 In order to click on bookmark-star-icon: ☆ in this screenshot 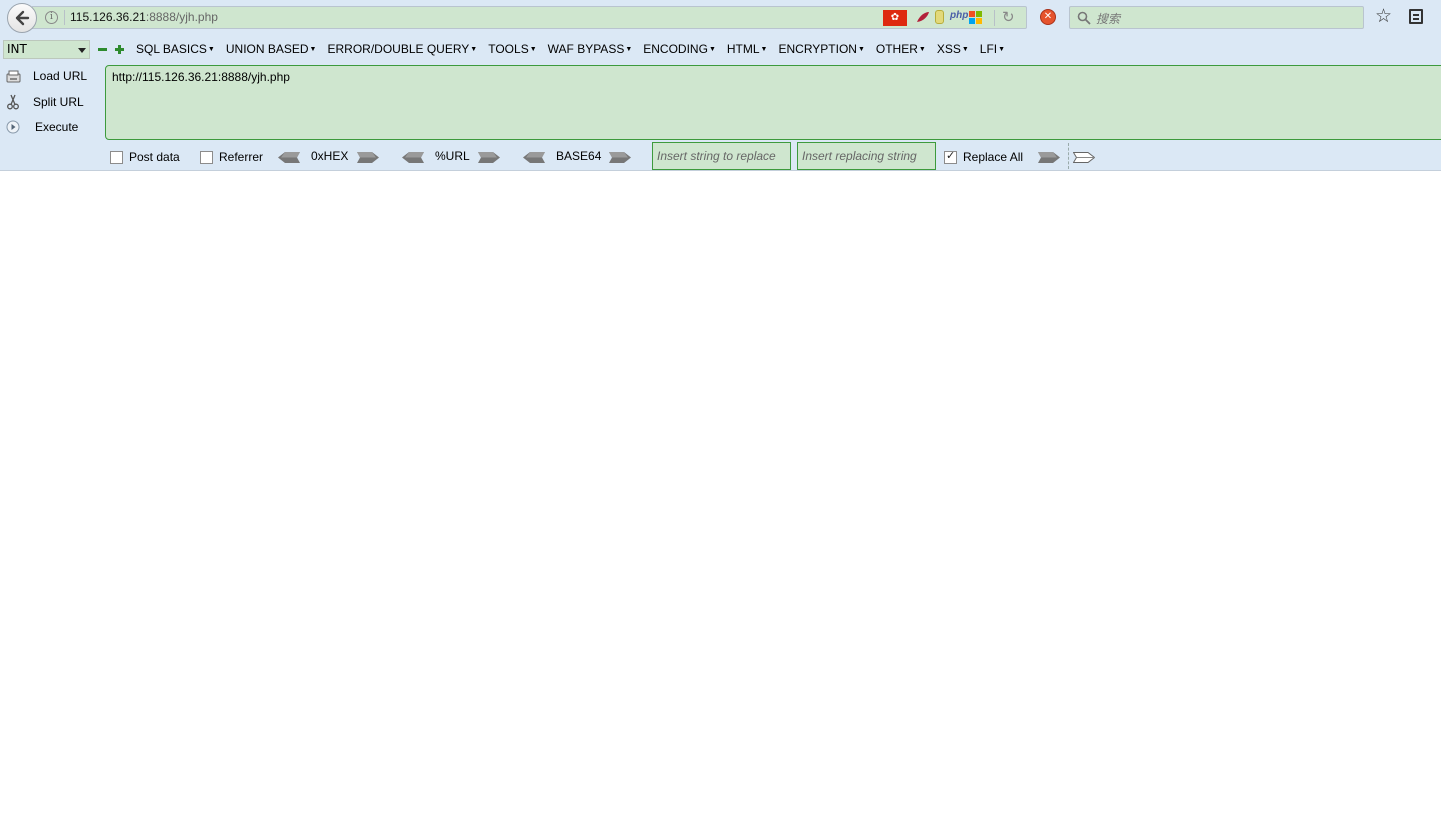, I will do `click(1383, 16)`.